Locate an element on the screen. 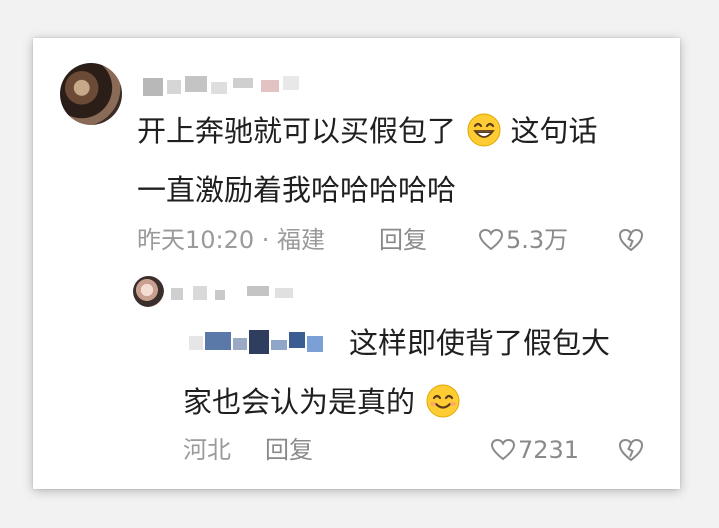 This screenshot has width=719, height=528. reply-text-line1: 这样即使背了假包大 is located at coordinates (480, 343).